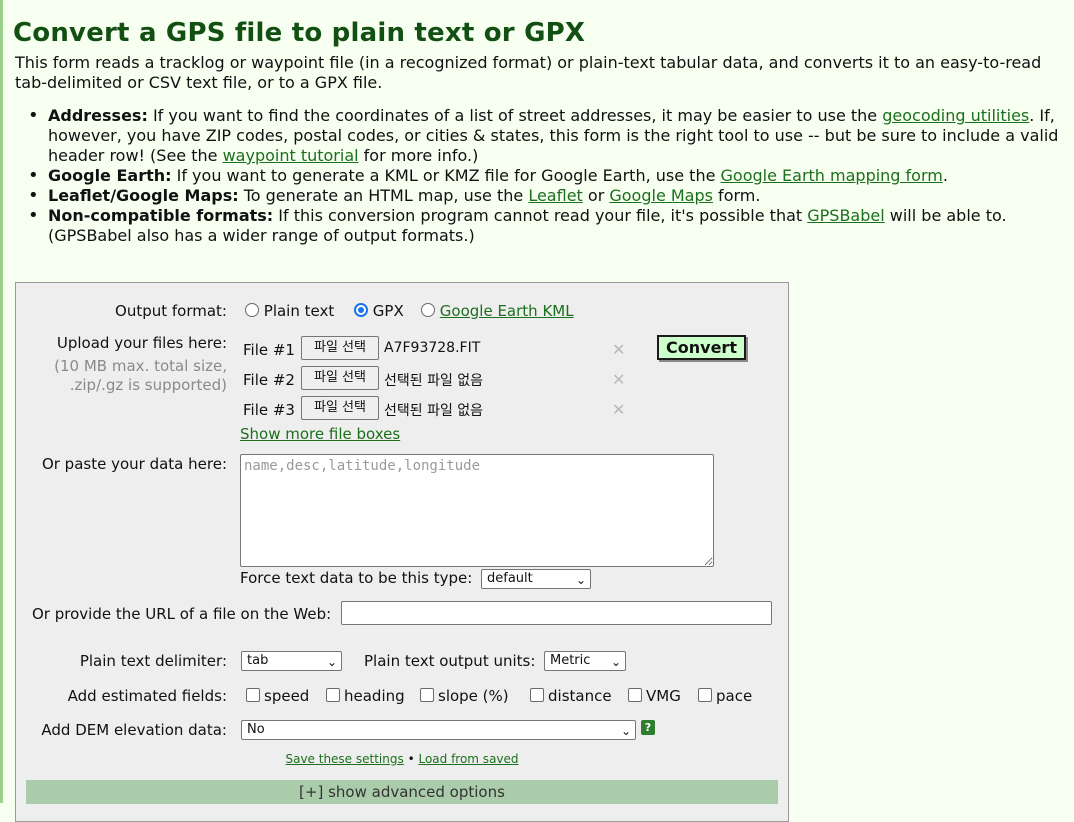 This screenshot has height=822, width=1074. Describe the element at coordinates (536, 579) in the screenshot. I see `force-type-select: default ⌄` at that location.